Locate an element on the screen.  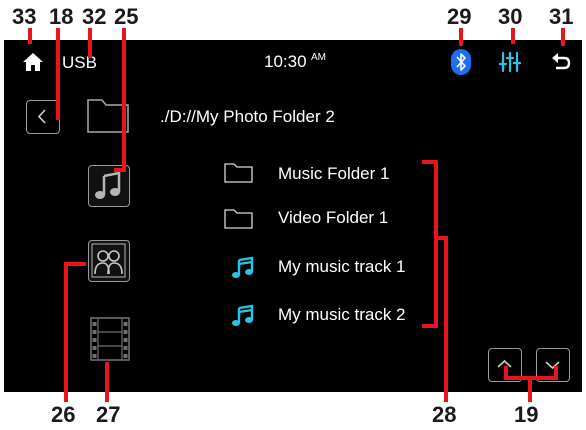
film-strip-icon is located at coordinates (110, 339).